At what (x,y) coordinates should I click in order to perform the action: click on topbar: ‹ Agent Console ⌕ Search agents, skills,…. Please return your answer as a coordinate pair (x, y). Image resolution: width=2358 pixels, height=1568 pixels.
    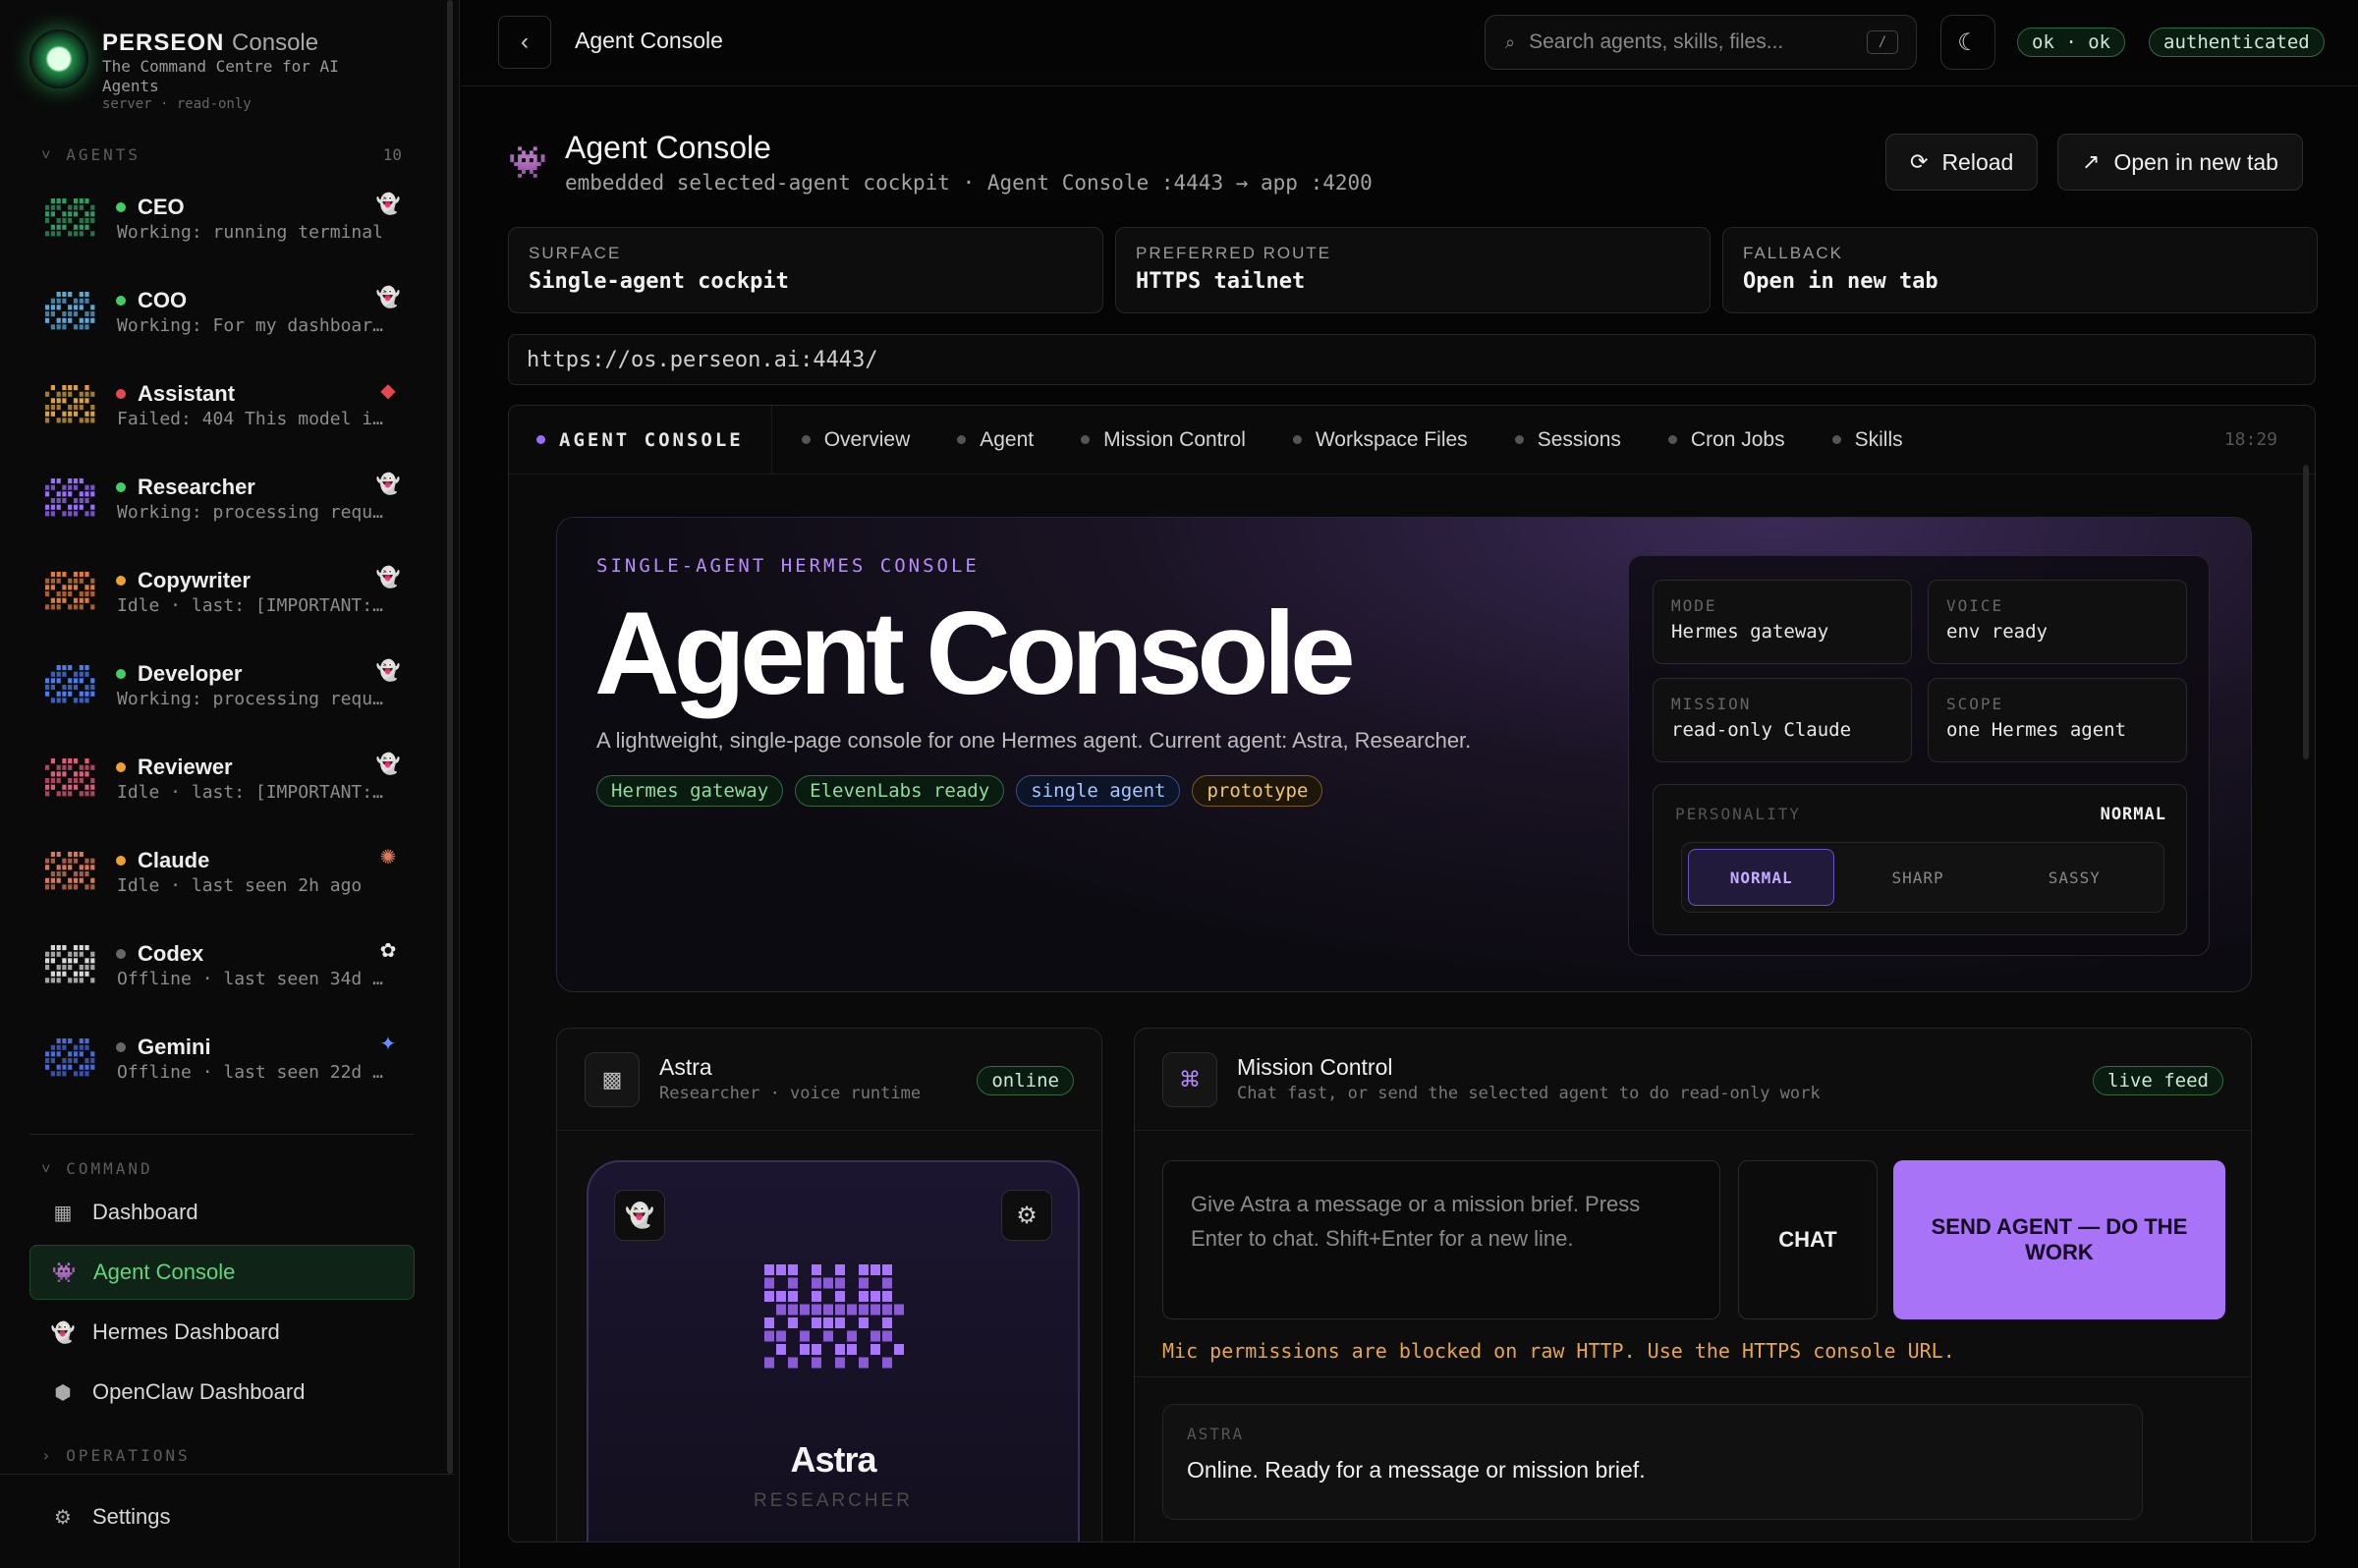
    Looking at the image, I should click on (1409, 43).